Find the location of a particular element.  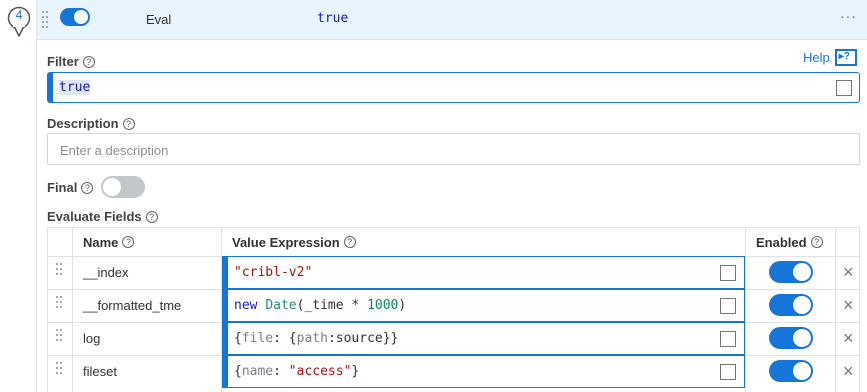

field-name: fileset is located at coordinates (100, 371).